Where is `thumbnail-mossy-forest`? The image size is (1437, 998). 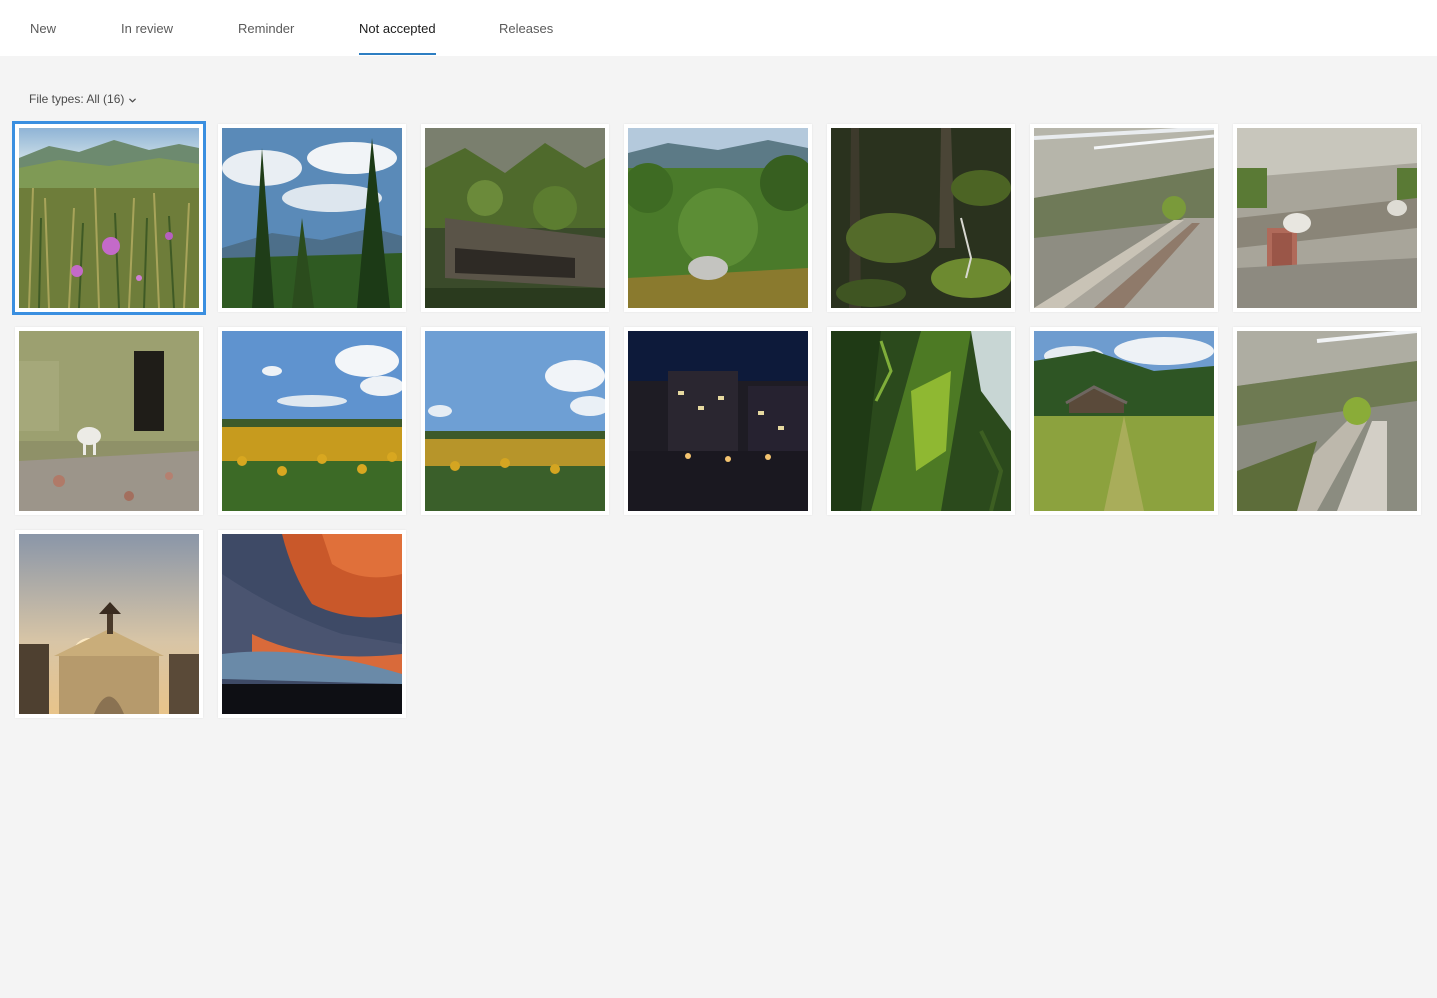 thumbnail-mossy-forest is located at coordinates (921, 218).